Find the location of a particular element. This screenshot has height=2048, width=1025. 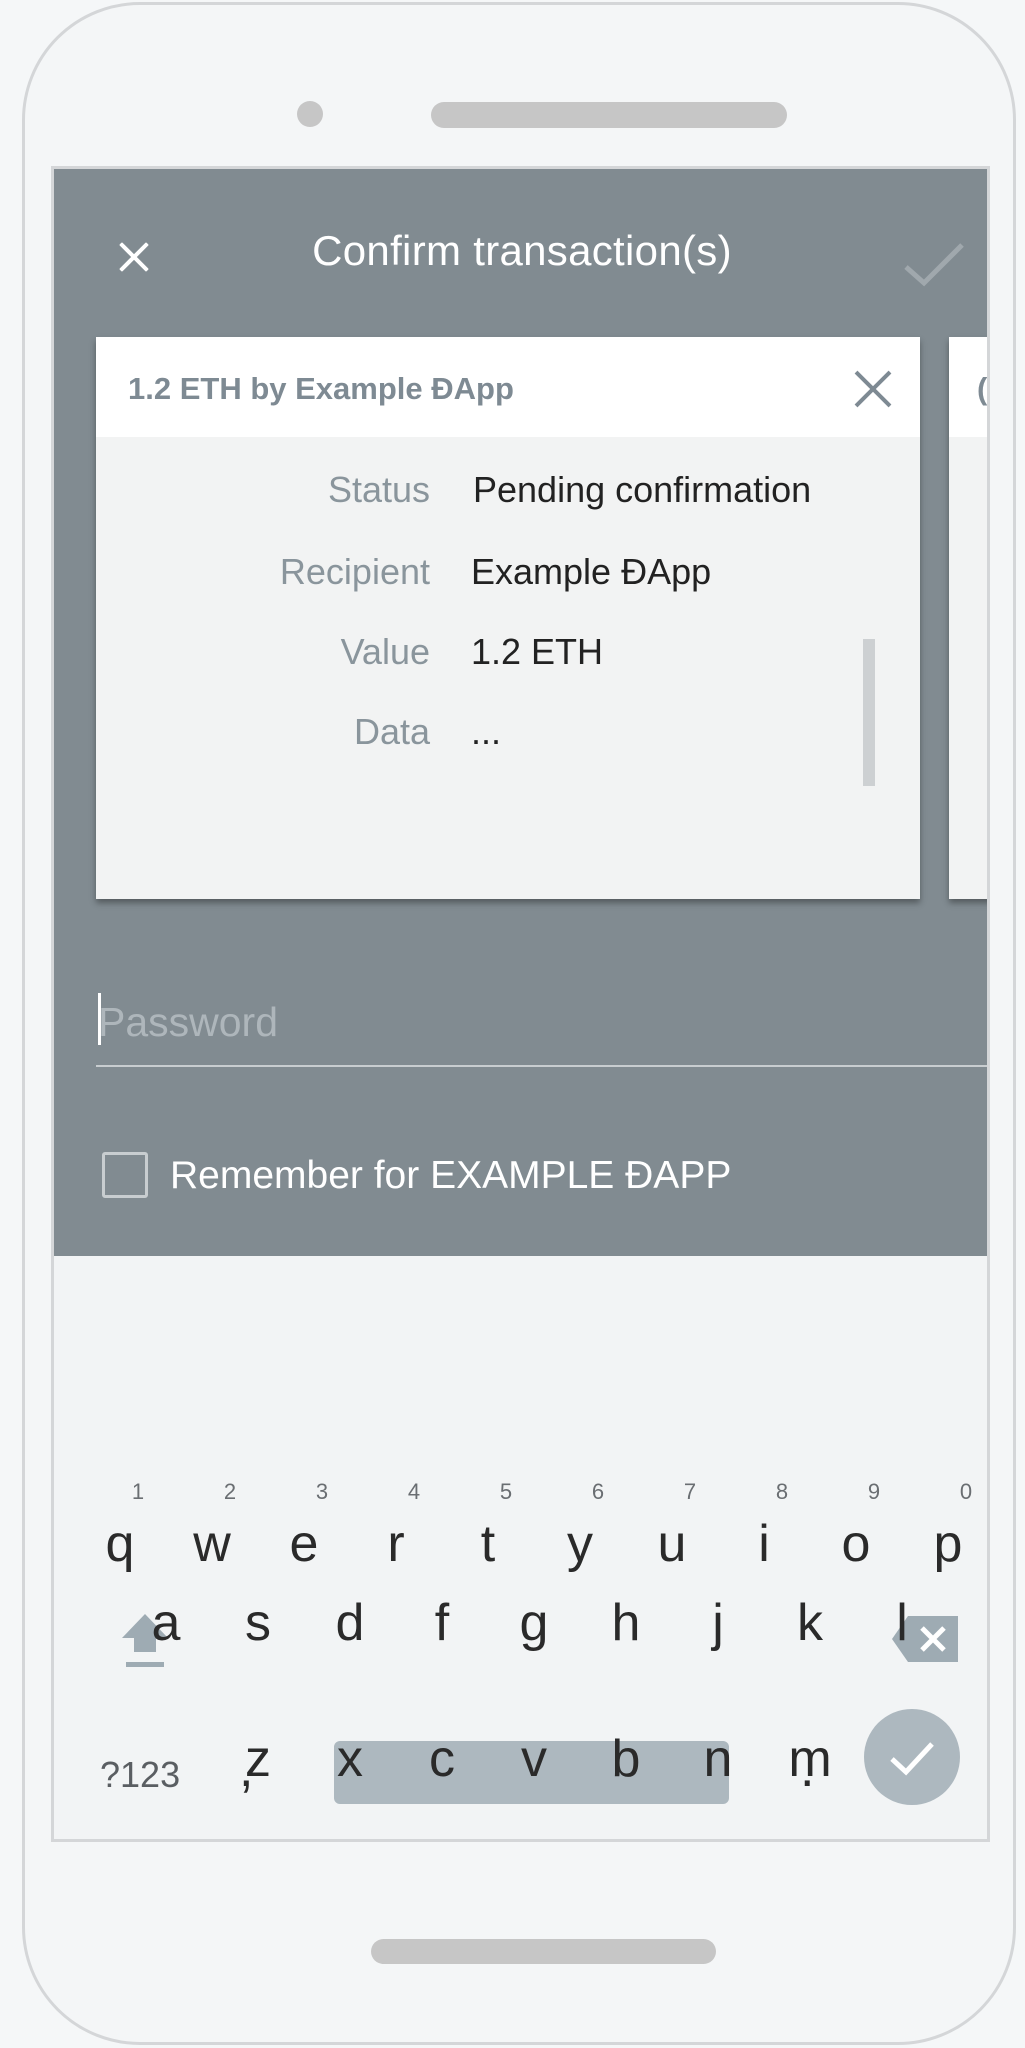

home-bar is located at coordinates (543, 1951).